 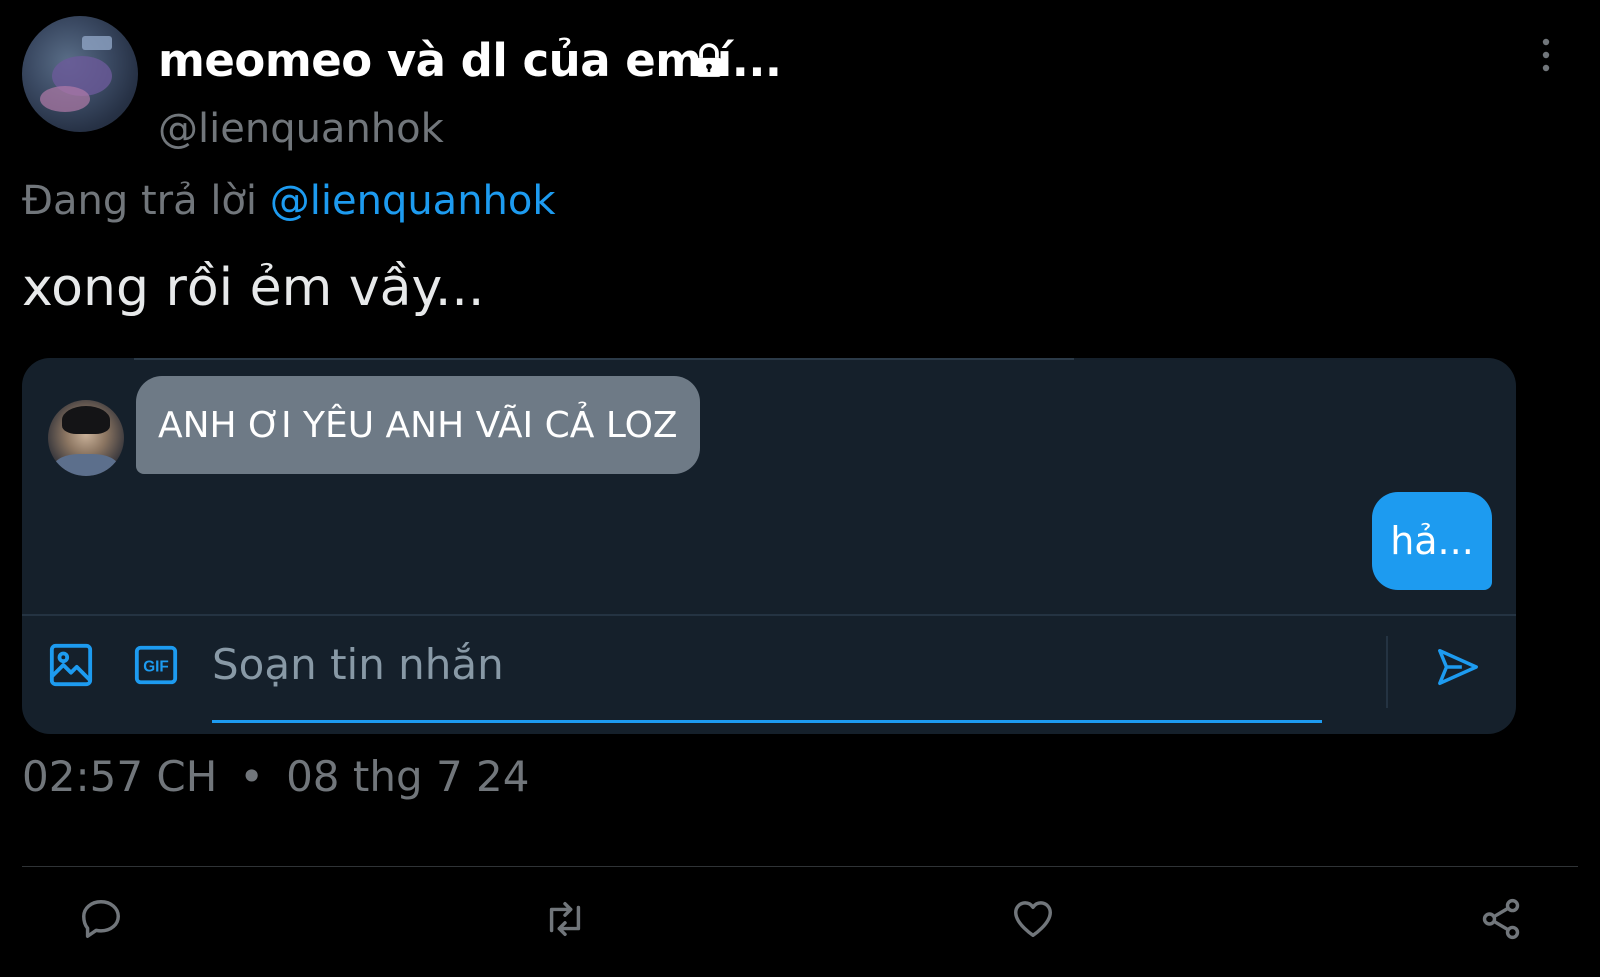 What do you see at coordinates (276, 776) in the screenshot?
I see `tweet-timestamp: 02:57 CH • 08 thg 7 24` at bounding box center [276, 776].